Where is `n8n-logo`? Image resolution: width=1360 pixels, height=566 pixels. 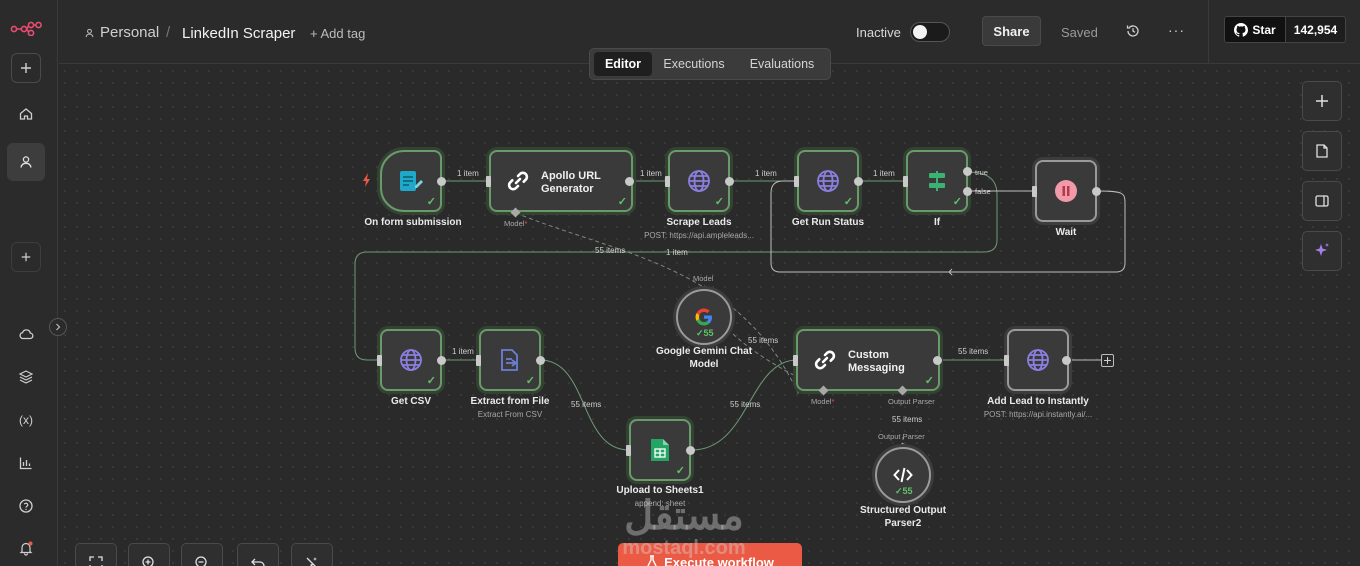 n8n-logo is located at coordinates (26, 28).